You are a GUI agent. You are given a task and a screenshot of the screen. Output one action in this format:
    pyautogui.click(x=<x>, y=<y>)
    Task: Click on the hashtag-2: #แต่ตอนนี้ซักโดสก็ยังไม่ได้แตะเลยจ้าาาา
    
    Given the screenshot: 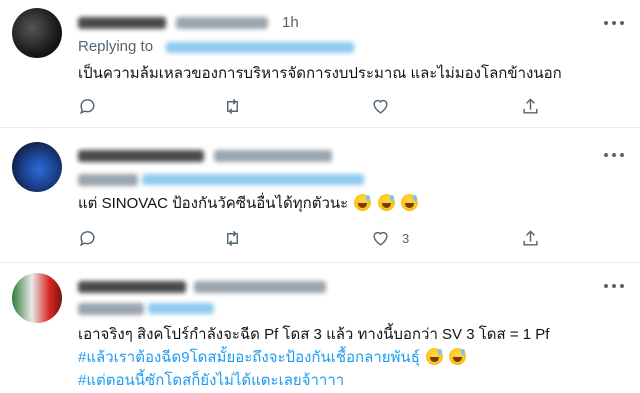 What is the action you would take?
    pyautogui.click(x=211, y=380)
    